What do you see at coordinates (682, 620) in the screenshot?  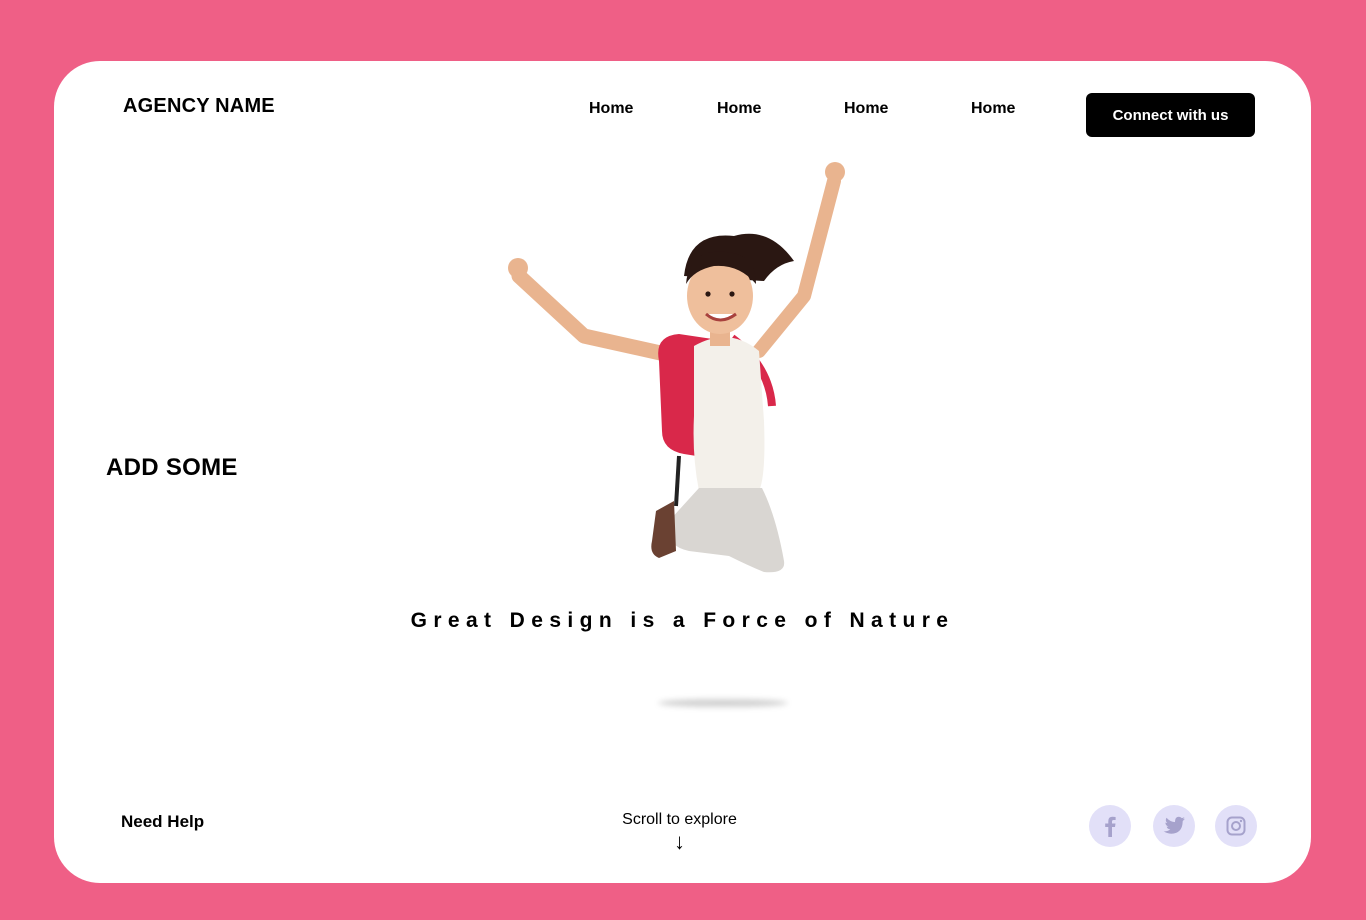 I see `hero-tagline: Great Design is a Force of Nature` at bounding box center [682, 620].